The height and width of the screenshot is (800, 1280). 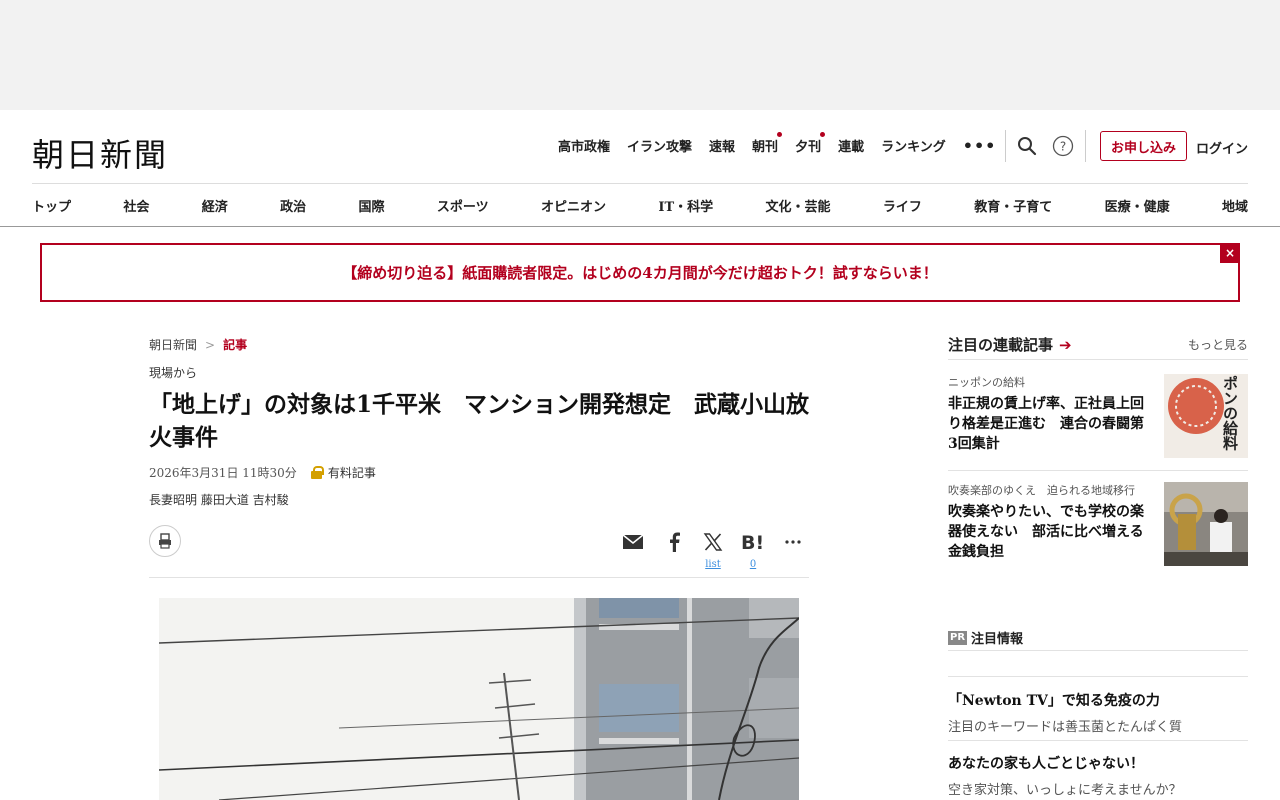 I want to click on nav-item-breaking: 速報, so click(x=722, y=145).